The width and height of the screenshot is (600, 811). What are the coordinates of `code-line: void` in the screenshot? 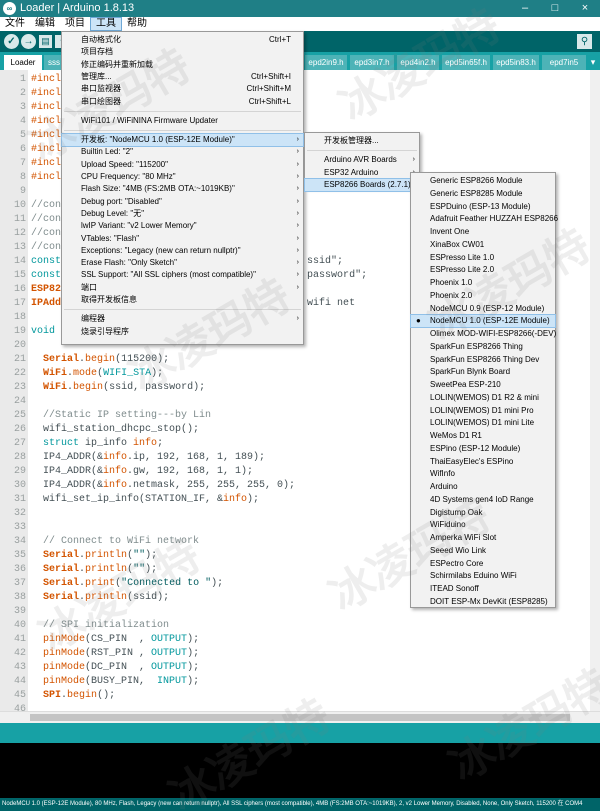 It's located at (43, 332).